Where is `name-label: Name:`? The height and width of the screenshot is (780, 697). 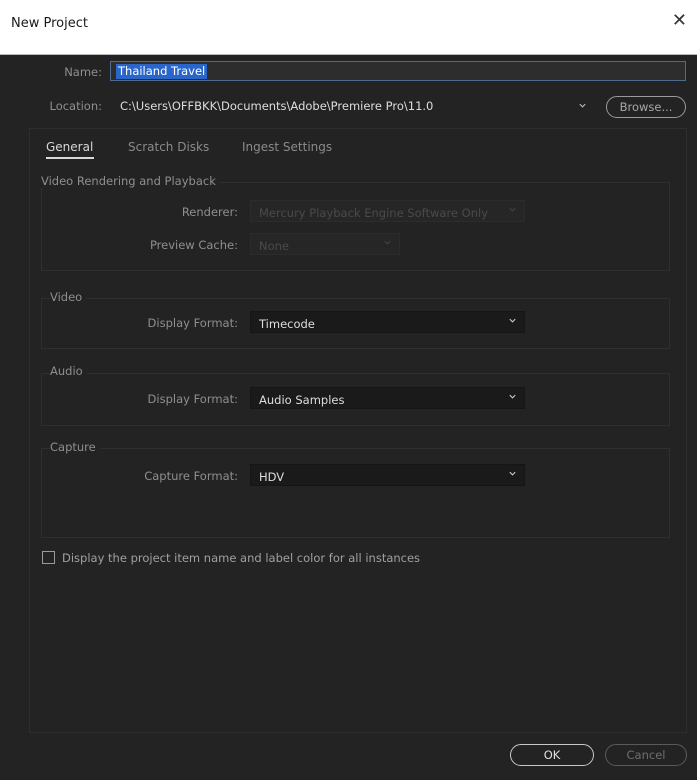 name-label: Name: is located at coordinates (83, 72).